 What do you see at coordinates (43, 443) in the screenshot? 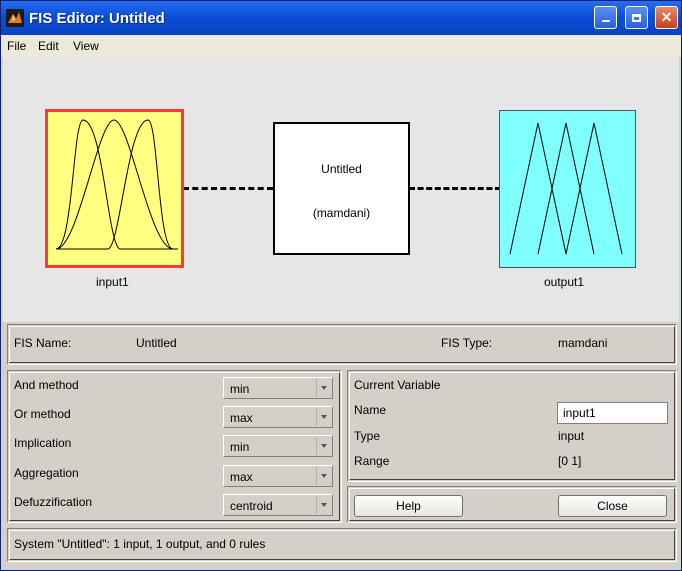
I see `implication-label: Implication` at bounding box center [43, 443].